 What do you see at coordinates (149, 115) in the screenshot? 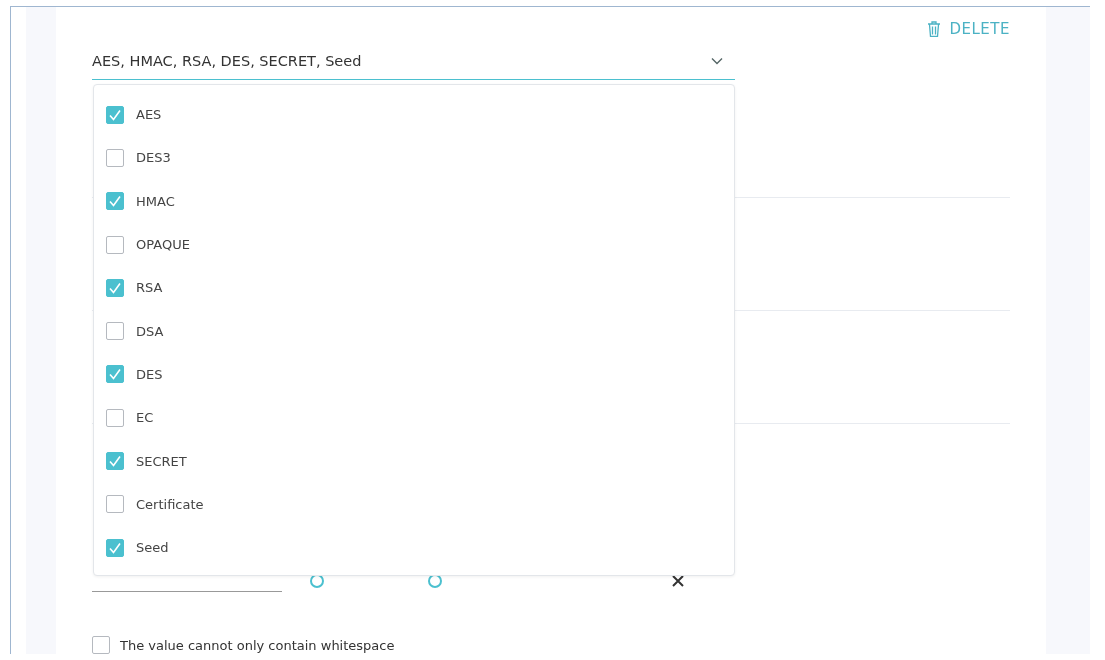
I see `option-label: AES` at bounding box center [149, 115].